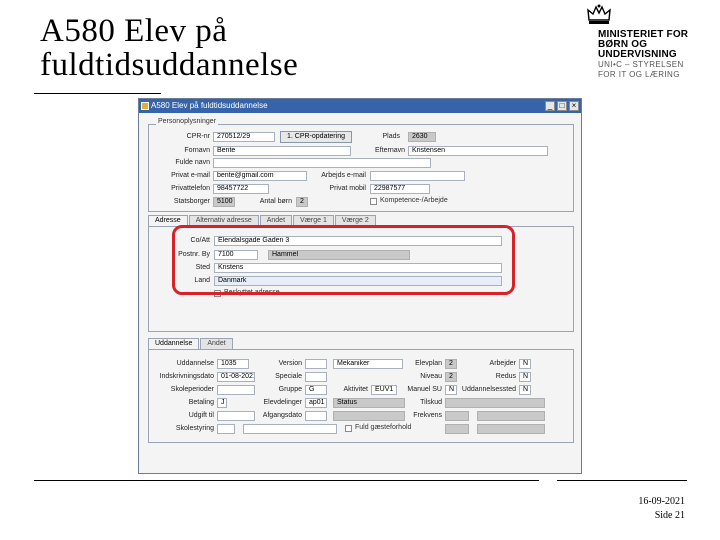  What do you see at coordinates (187, 121) in the screenshot?
I see `person-frame-label: Personoplysninger` at bounding box center [187, 121].